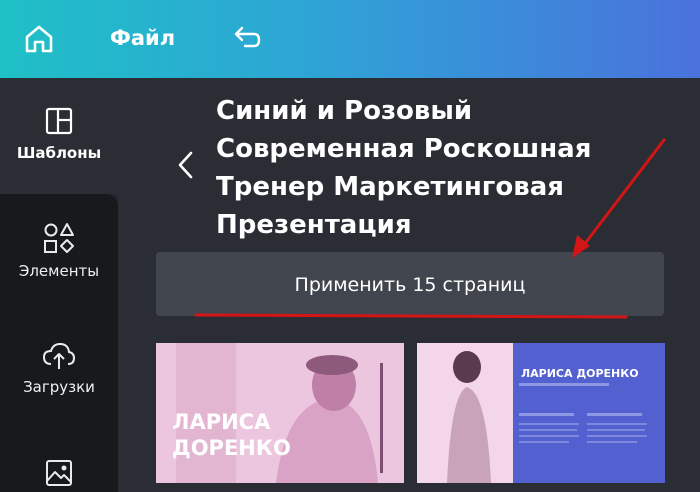  I want to click on shapes-icon, so click(59, 238).